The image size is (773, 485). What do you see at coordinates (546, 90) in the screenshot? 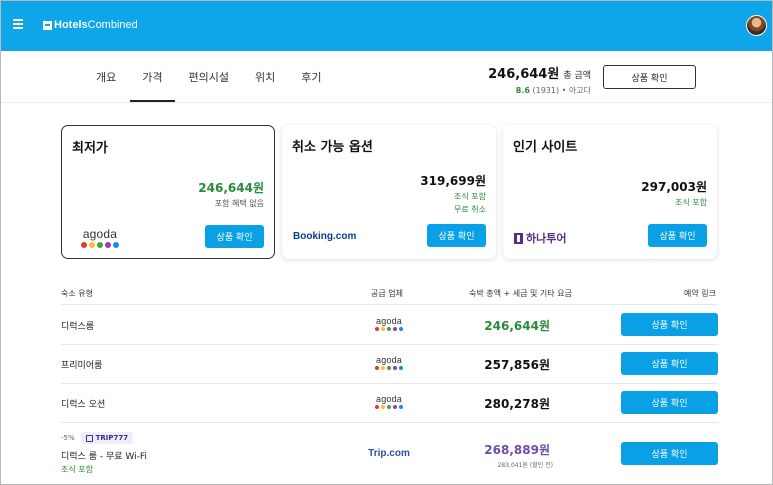
I see `rating-count: (1931)` at bounding box center [546, 90].